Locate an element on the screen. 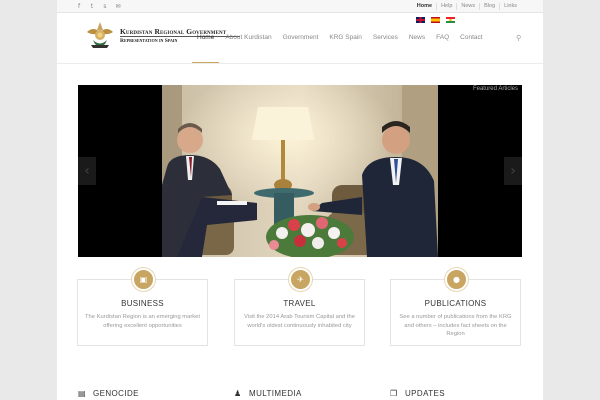 This screenshot has width=600, height=400. briefcase-icon: ▣ is located at coordinates (143, 279).